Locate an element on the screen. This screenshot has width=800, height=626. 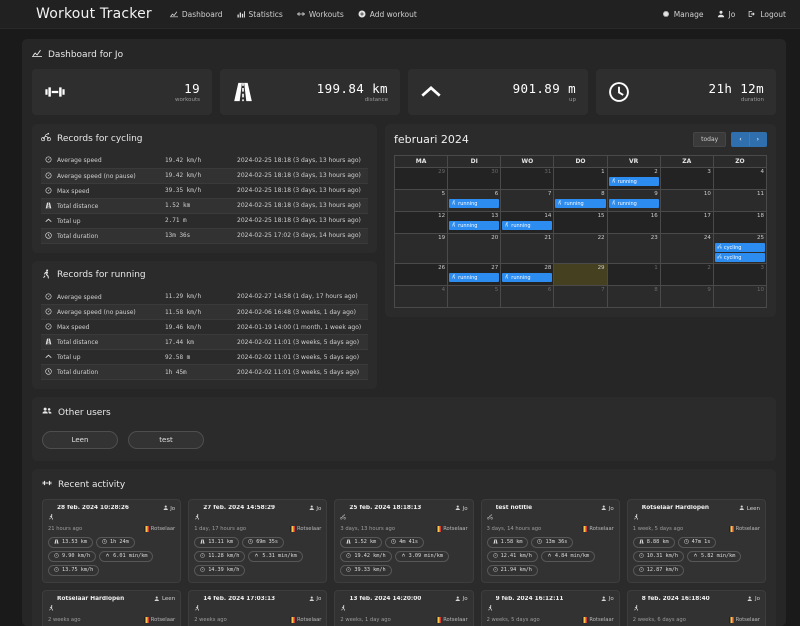
activity-metric-chip: 1.58 km is located at coordinates (507, 542).